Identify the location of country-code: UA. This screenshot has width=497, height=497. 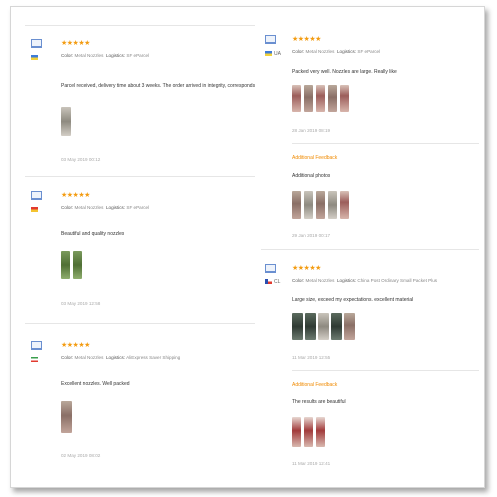
(277, 54).